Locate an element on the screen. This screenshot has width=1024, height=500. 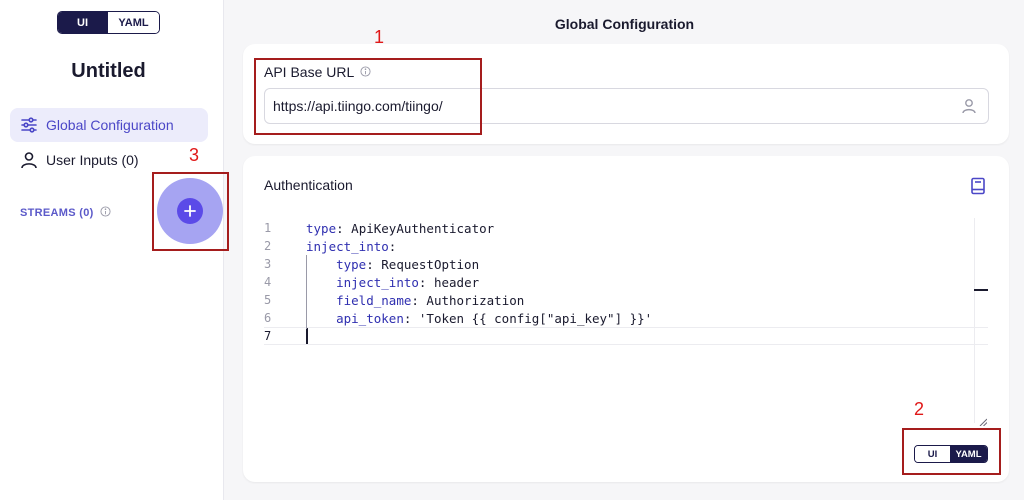
text-caret is located at coordinates (307, 336).